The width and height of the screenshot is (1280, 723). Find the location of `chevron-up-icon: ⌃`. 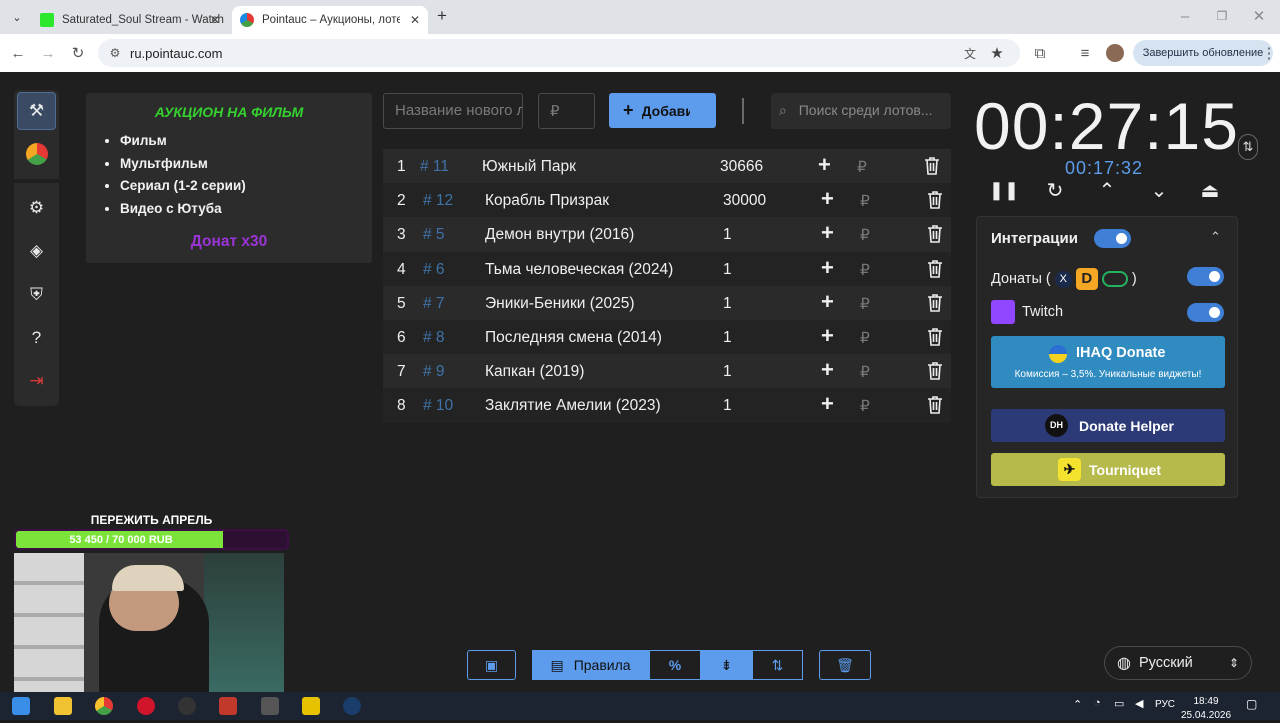

chevron-up-icon: ⌃ is located at coordinates (1107, 190).